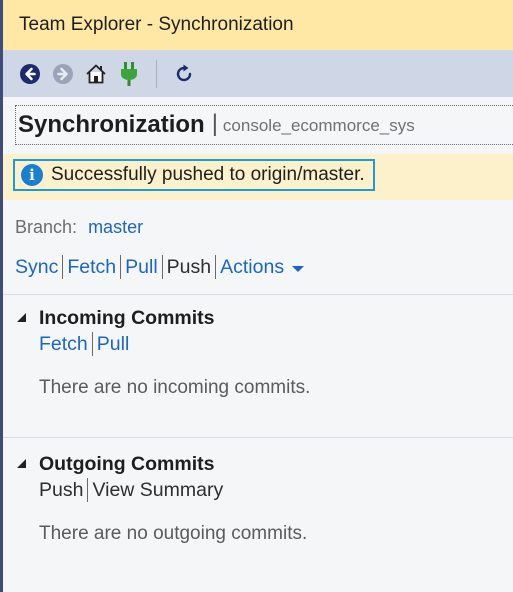  I want to click on connect-icon, so click(129, 73).